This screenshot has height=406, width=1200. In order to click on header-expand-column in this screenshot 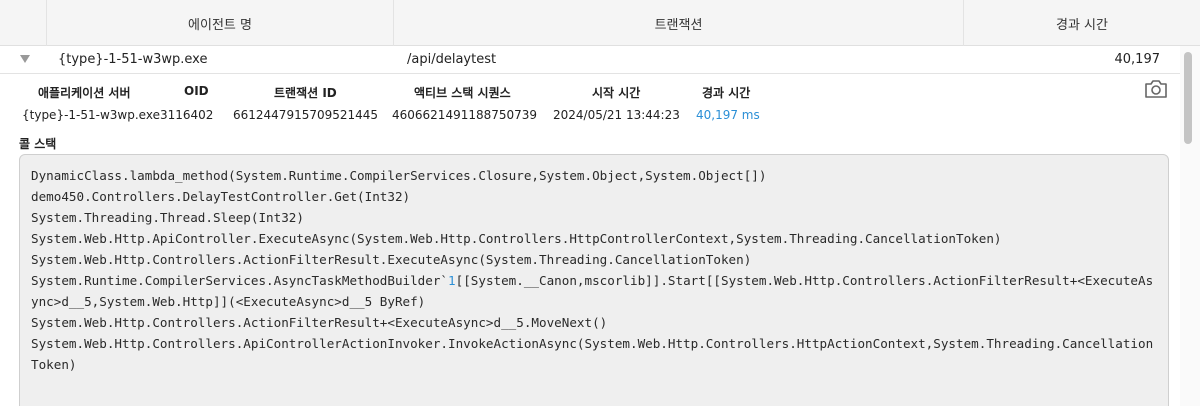, I will do `click(23, 23)`.